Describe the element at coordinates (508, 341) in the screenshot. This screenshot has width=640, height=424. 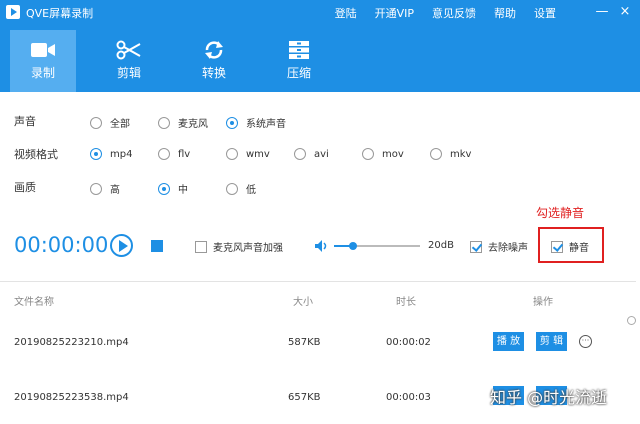
I see `play-file-button: 播 放` at that location.